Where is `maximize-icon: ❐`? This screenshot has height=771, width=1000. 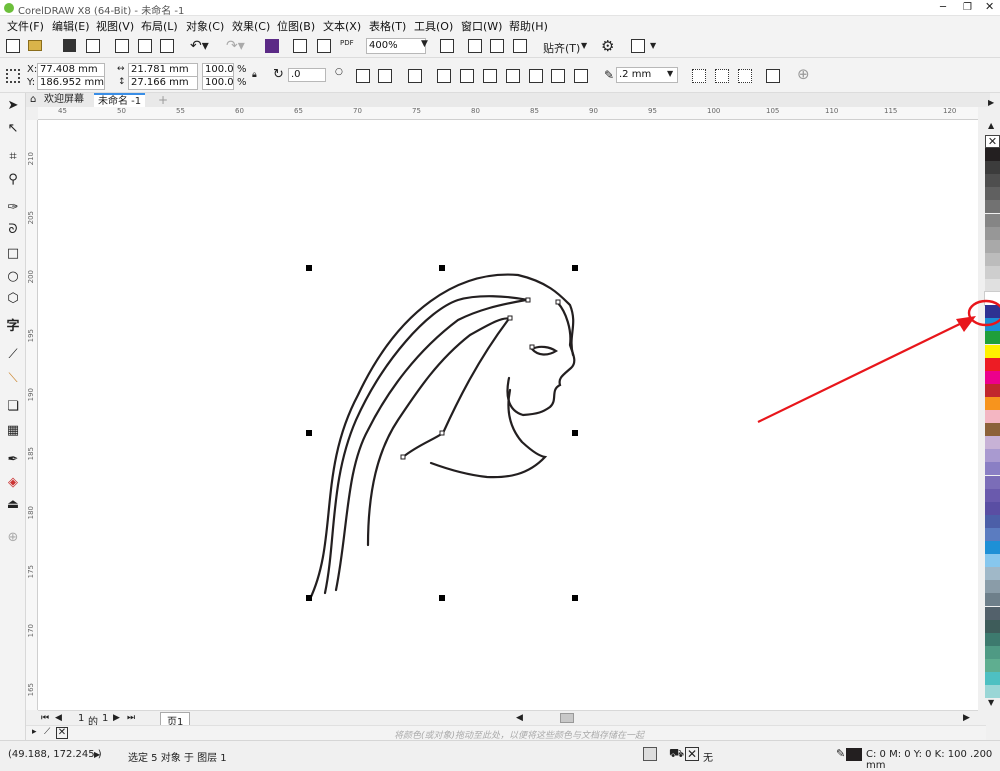
maximize-icon: ❐ is located at coordinates (968, 8).